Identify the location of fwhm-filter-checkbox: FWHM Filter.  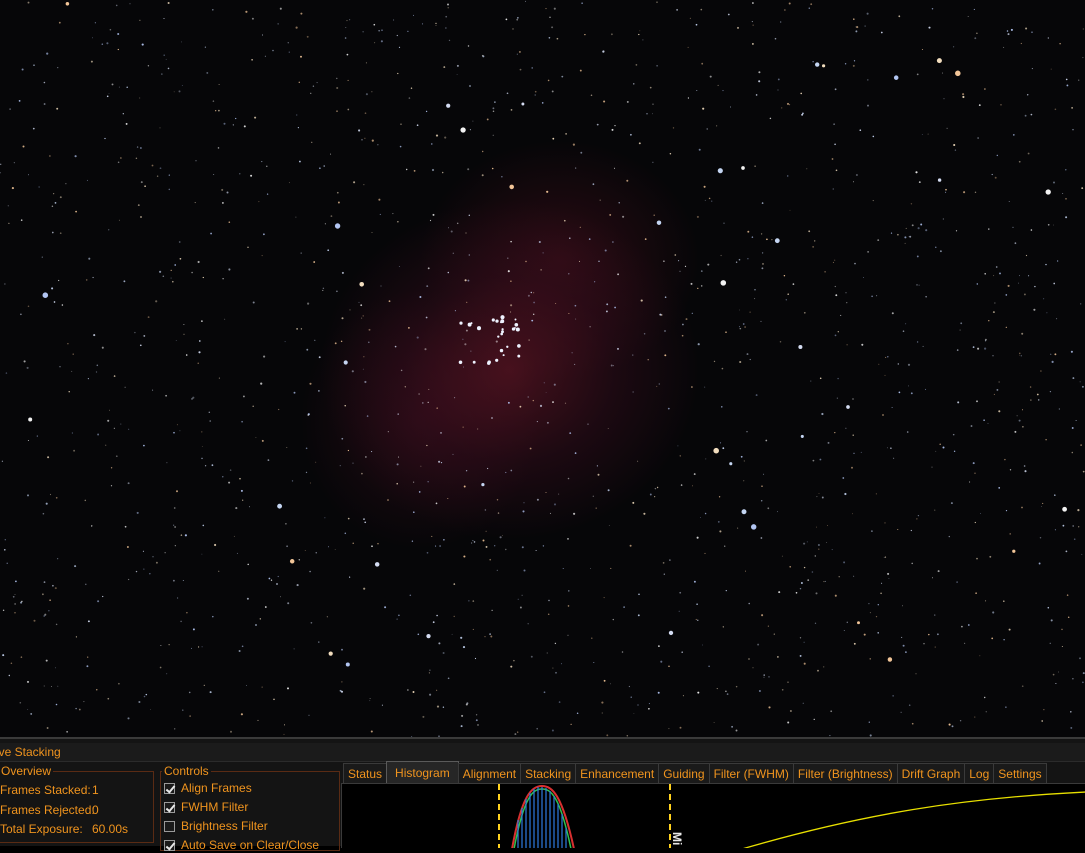
(206, 807).